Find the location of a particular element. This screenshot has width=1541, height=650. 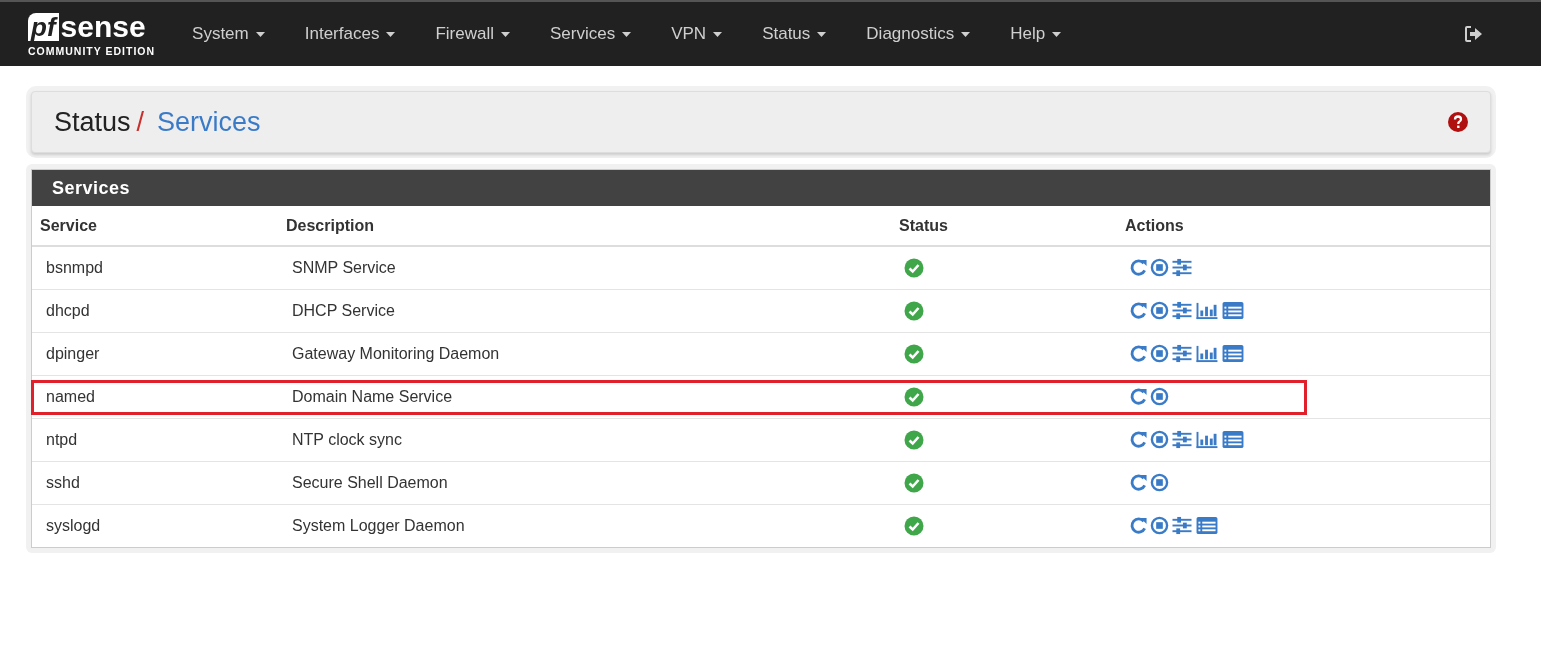

service-description: DHCP Service is located at coordinates (343, 310).